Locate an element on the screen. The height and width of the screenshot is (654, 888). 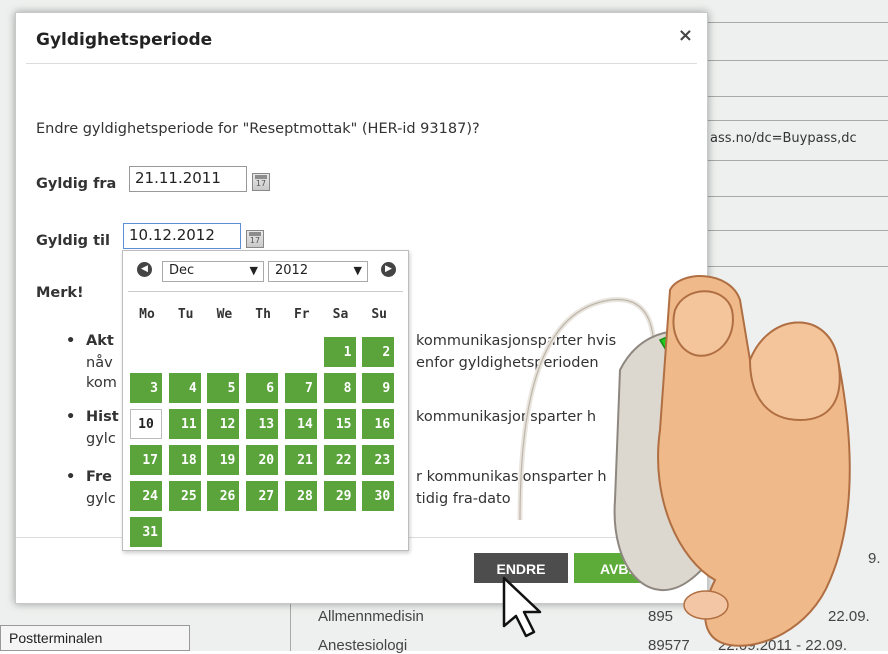
weekday-header: Tu is located at coordinates (185, 314).